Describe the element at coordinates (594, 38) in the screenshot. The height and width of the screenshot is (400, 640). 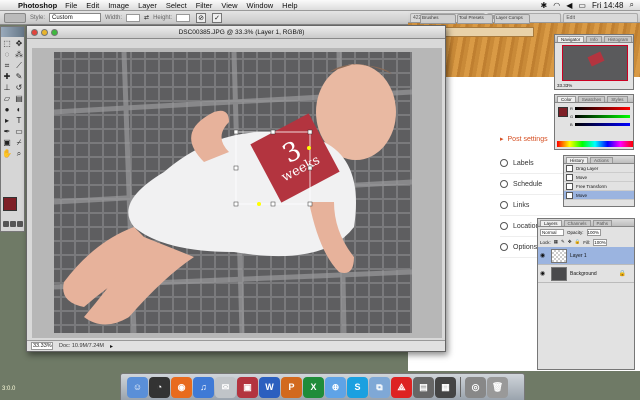
I see `tab-info: Info` at that location.